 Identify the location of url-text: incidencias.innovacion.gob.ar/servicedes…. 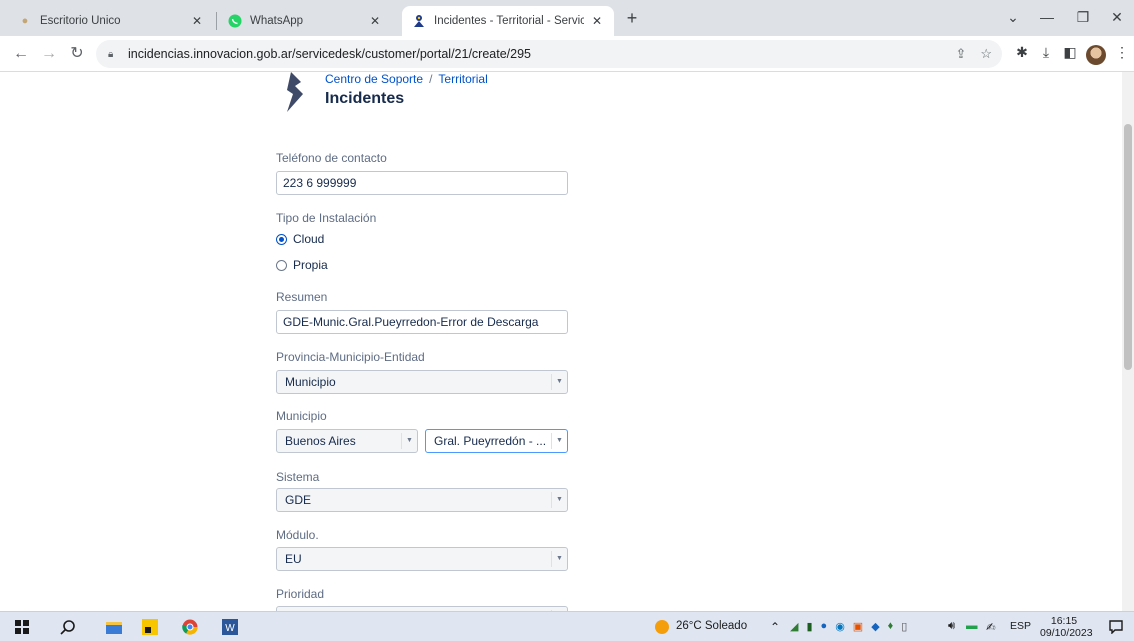
(330, 54).